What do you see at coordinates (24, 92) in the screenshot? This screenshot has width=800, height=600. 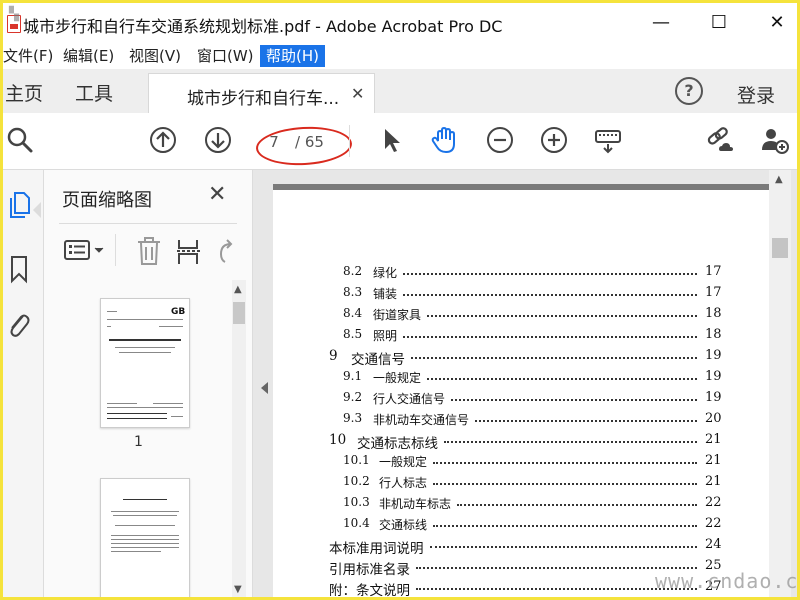 I see `tab-home: 主页` at bounding box center [24, 92].